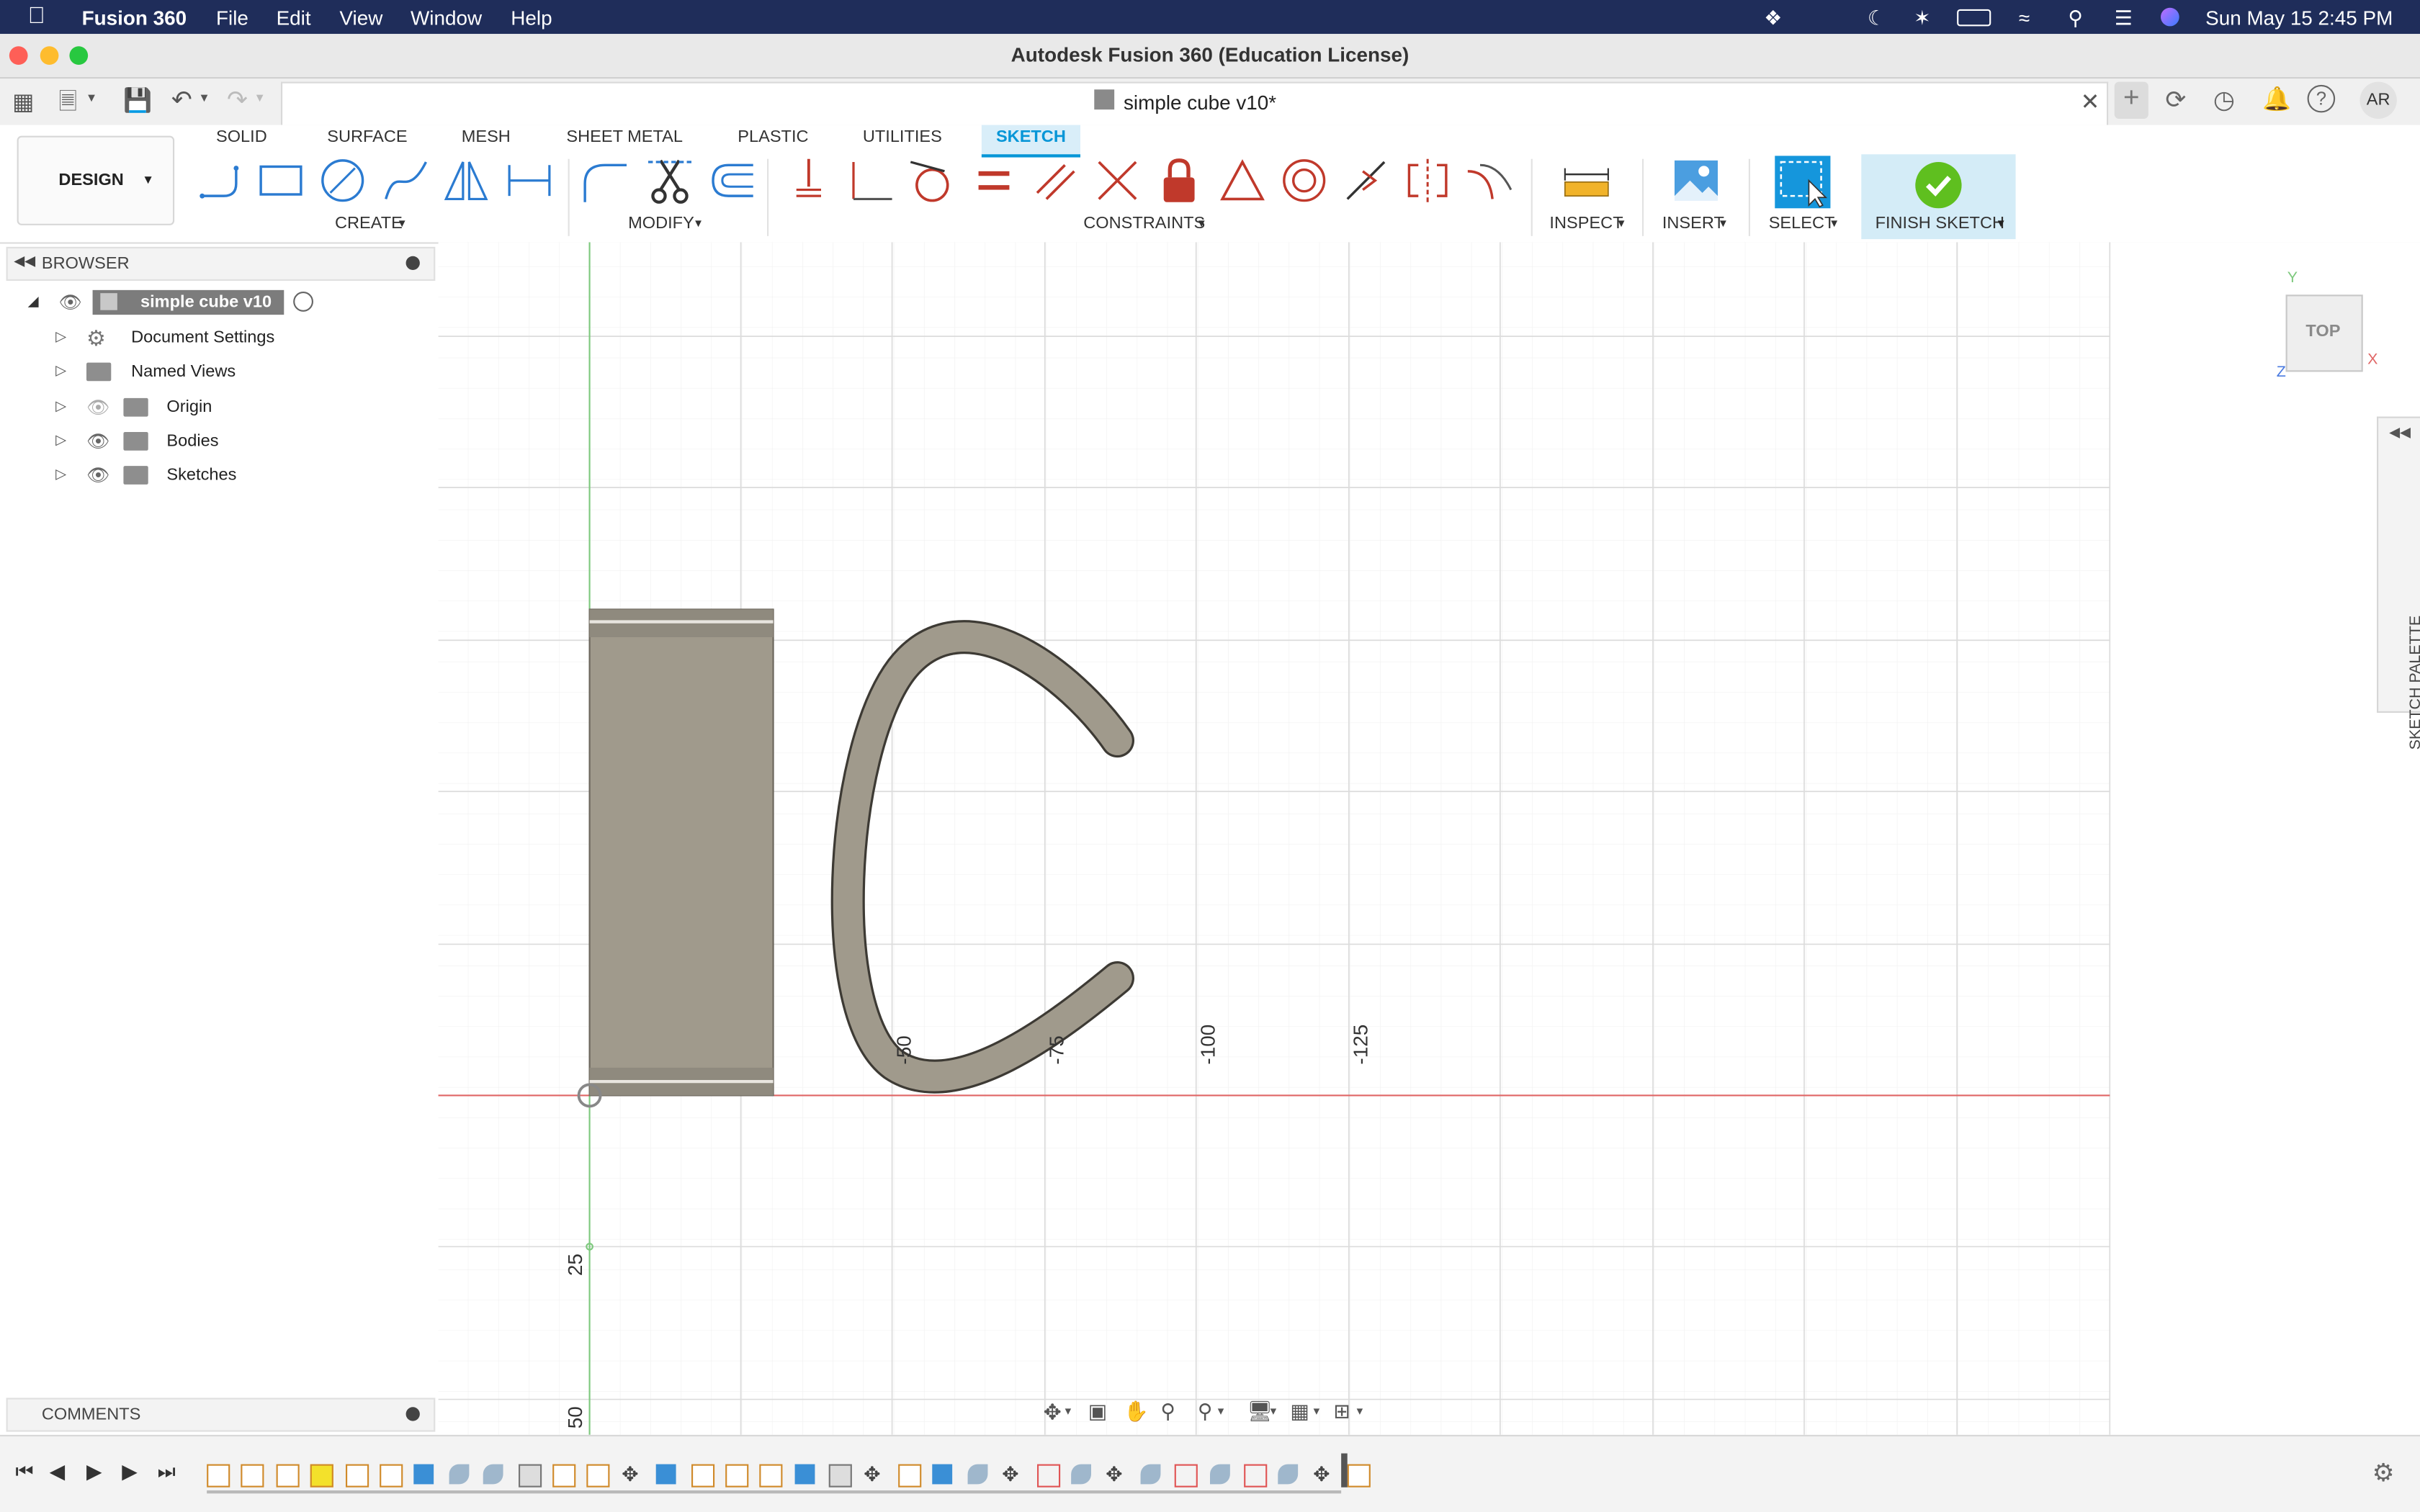  What do you see at coordinates (2170, 17) in the screenshot?
I see `siri-icon` at bounding box center [2170, 17].